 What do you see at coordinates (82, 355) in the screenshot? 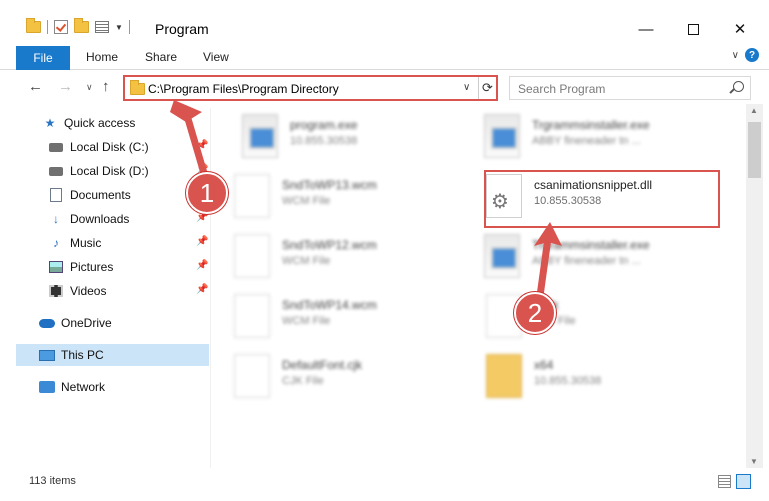
I see `sidebar-item-label: This PC` at bounding box center [82, 355].